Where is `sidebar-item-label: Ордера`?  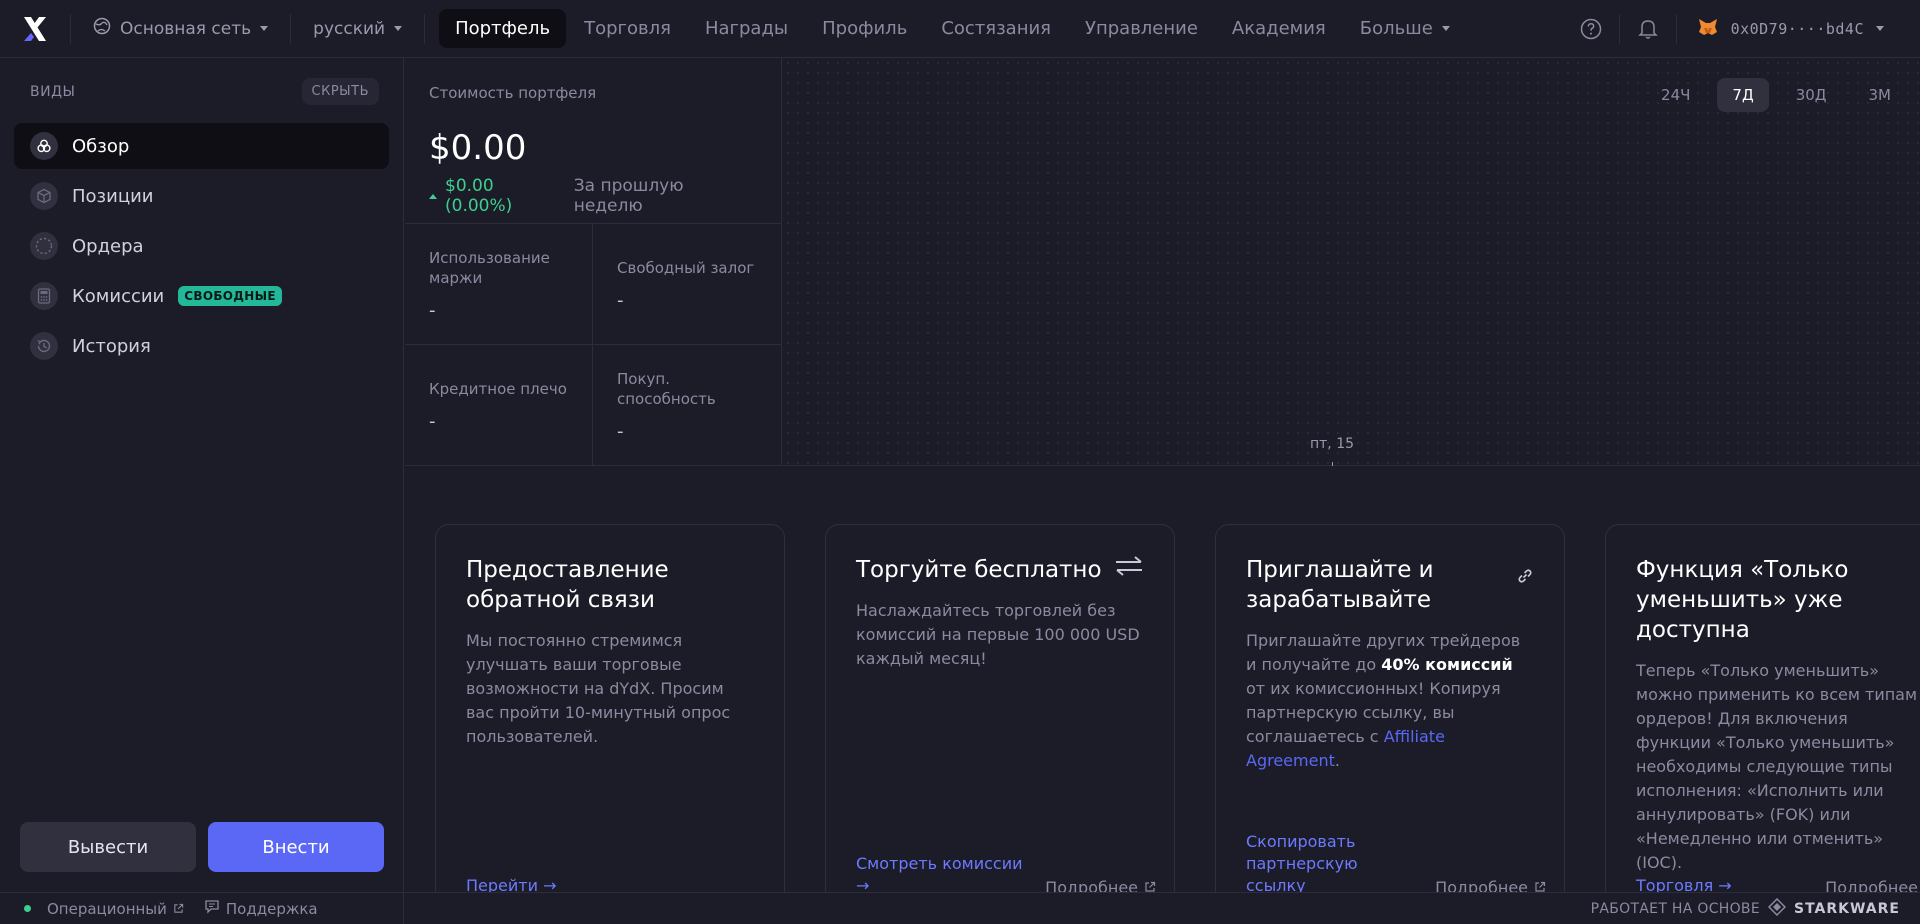 sidebar-item-label: Ордера is located at coordinates (108, 246).